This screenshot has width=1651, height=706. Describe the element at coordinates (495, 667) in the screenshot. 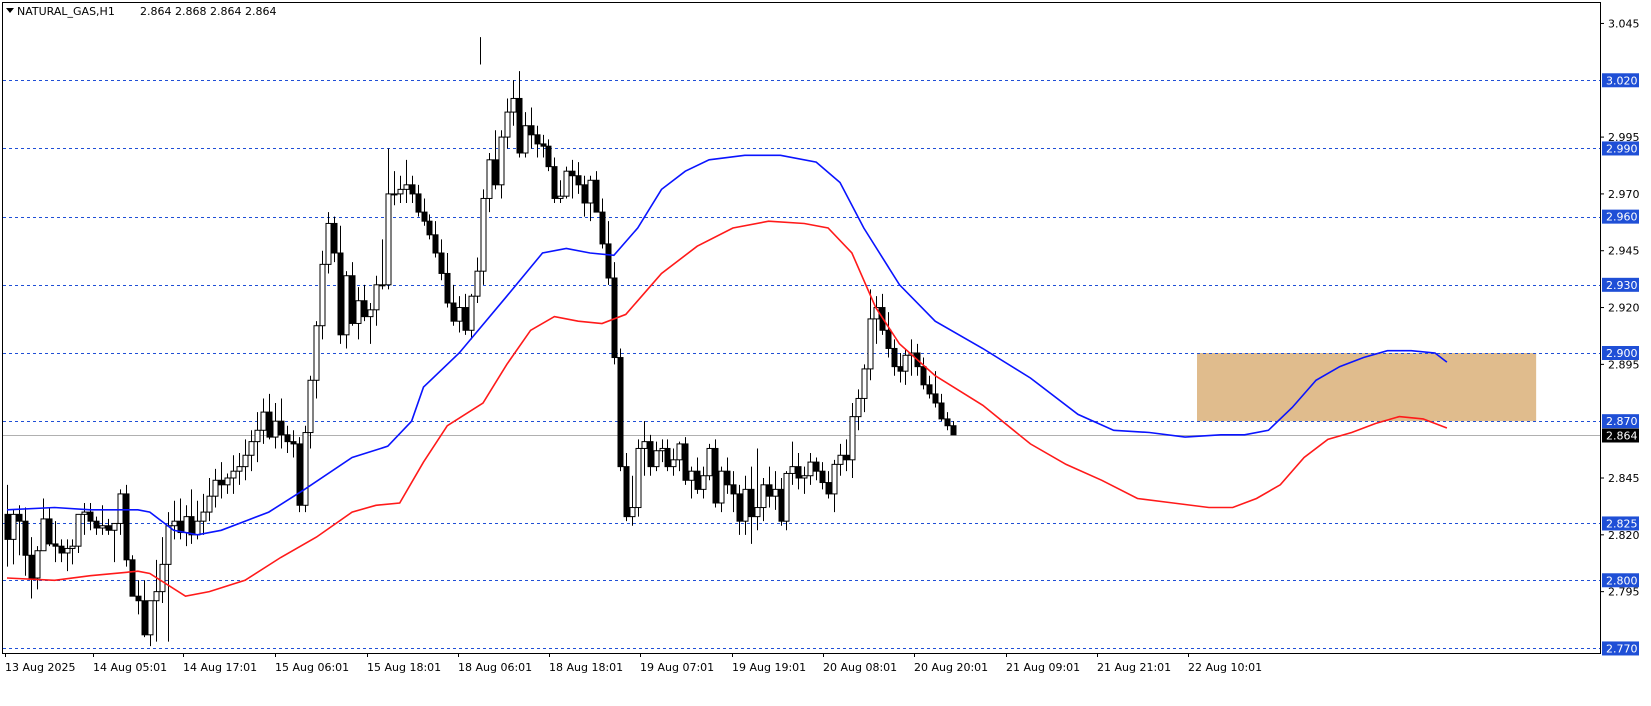

I see `x-tick-label: 18 Aug 06:01` at that location.